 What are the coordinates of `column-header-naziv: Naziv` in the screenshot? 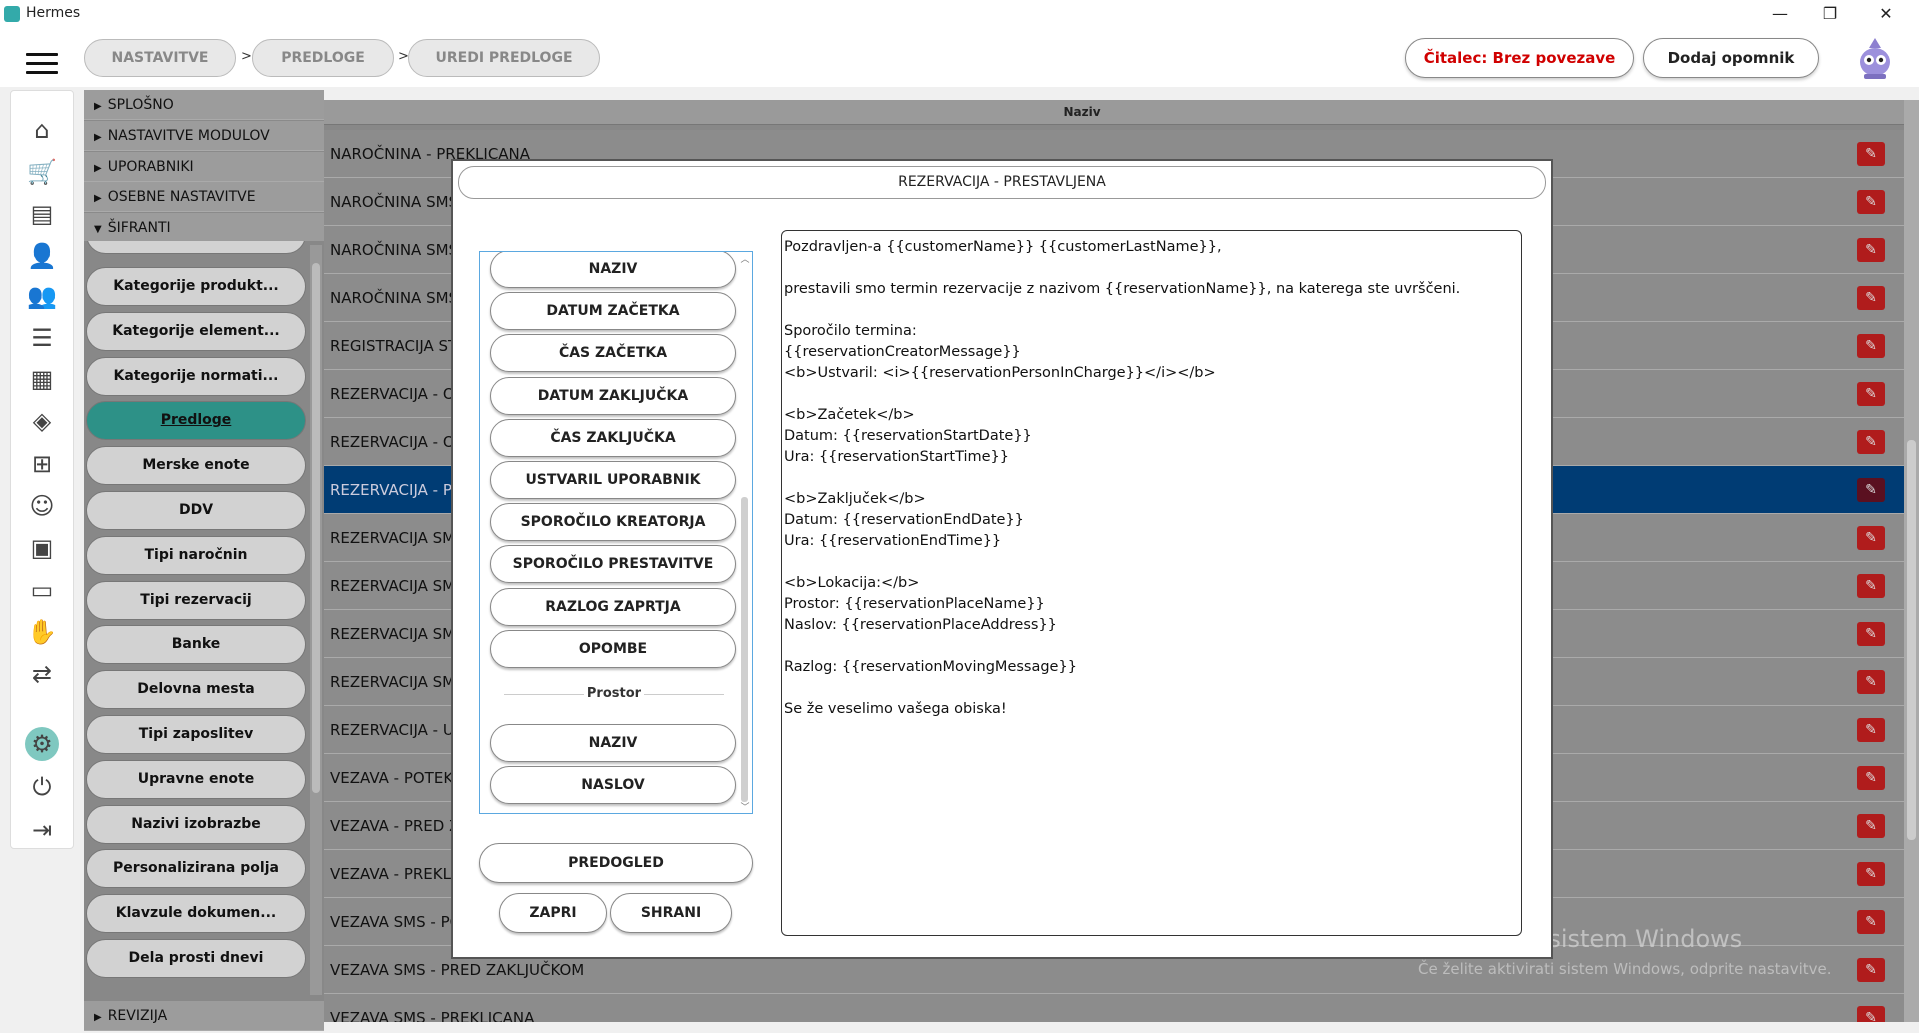 It's located at (1082, 112).